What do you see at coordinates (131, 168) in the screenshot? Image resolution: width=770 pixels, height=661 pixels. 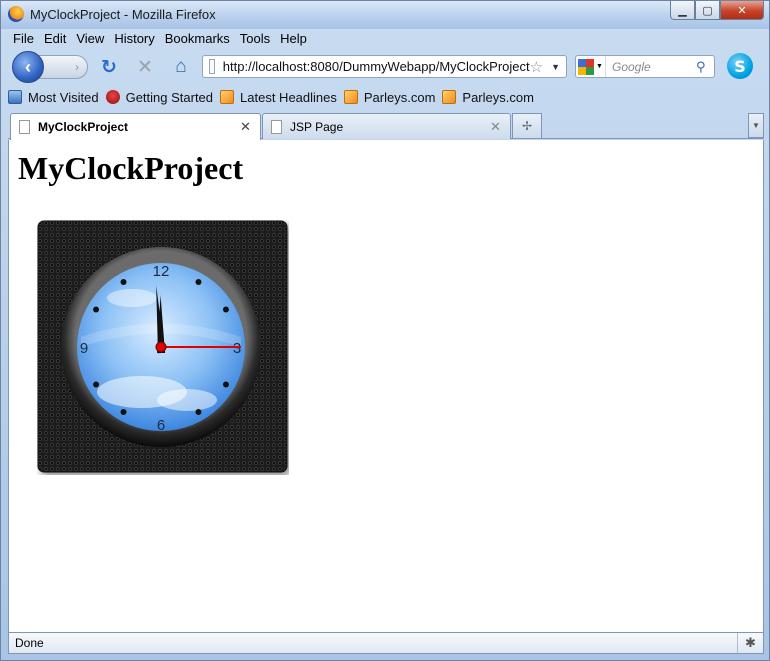 I see `page-title: MyClockProject` at bounding box center [131, 168].